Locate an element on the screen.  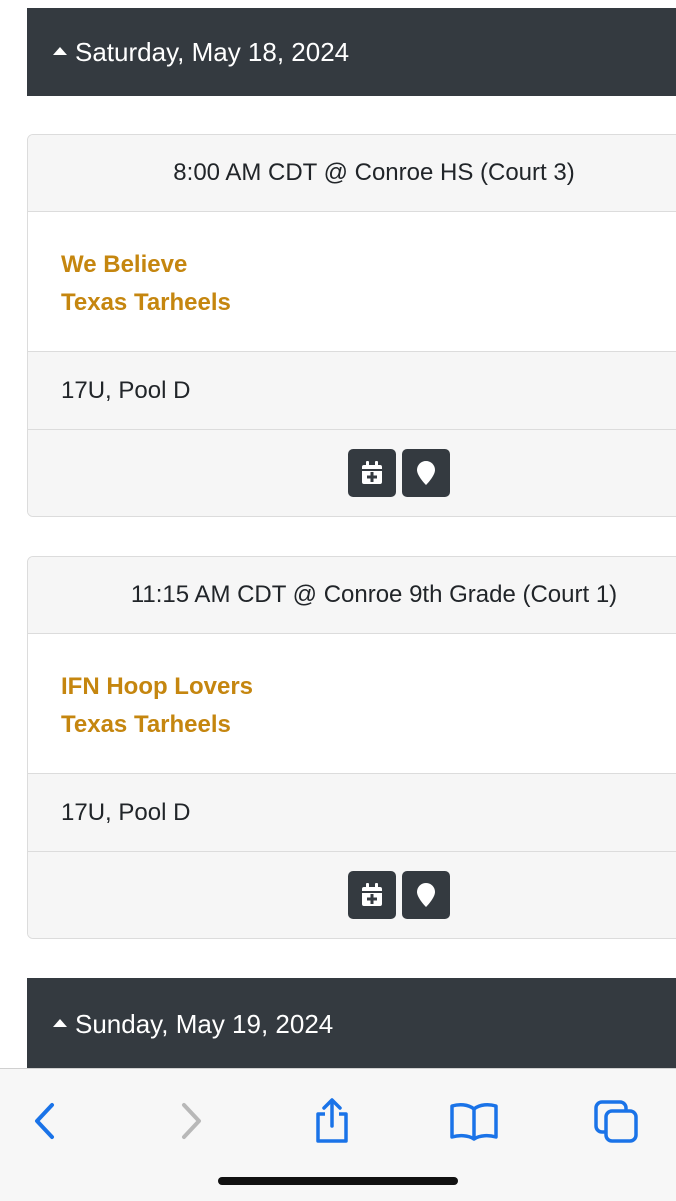
day-header-label: Sunday, May 19, 2024 is located at coordinates (204, 1023).